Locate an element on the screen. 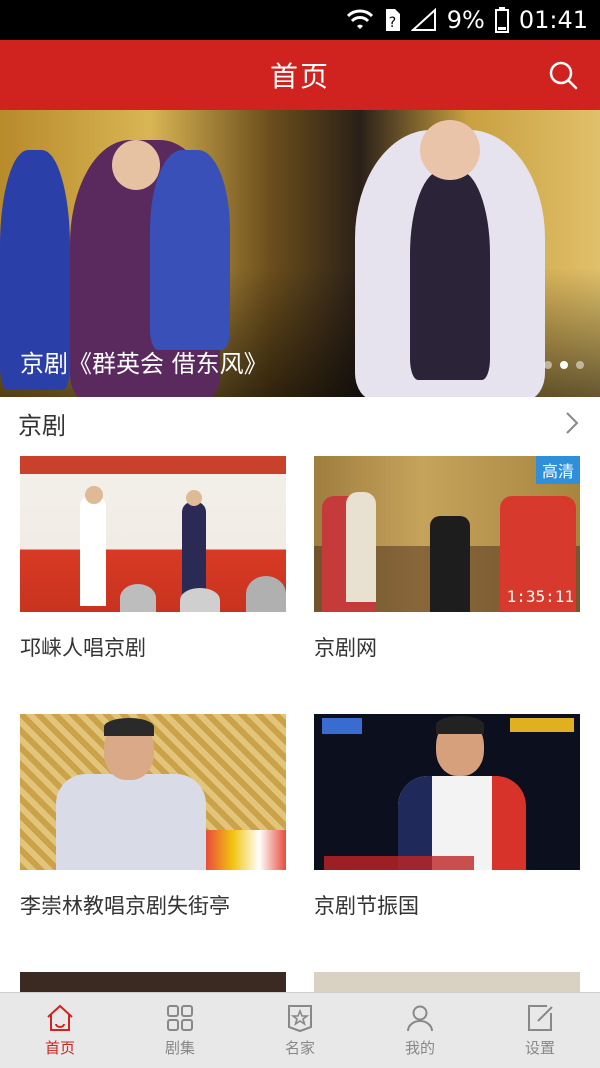 Image resolution: width=600 pixels, height=1068 pixels. home-icon is located at coordinates (60, 1017).